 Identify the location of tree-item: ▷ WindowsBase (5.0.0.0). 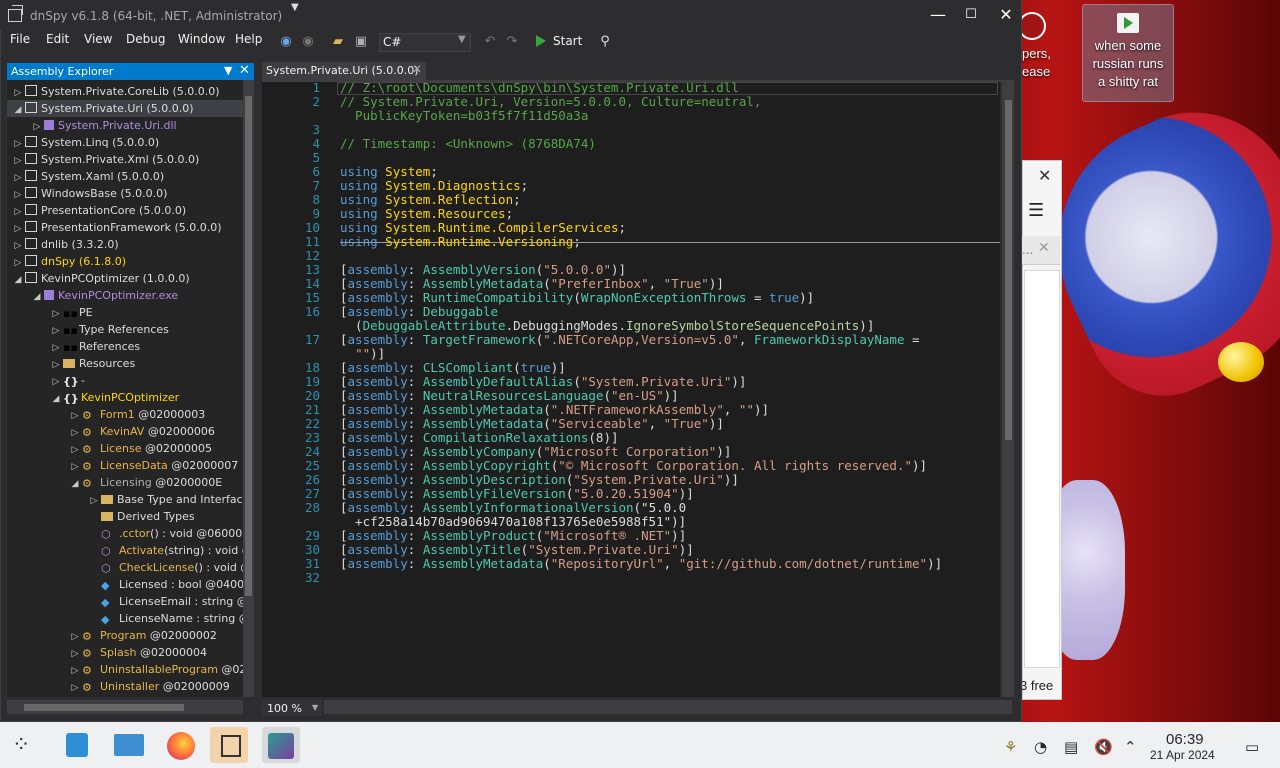
(125, 193).